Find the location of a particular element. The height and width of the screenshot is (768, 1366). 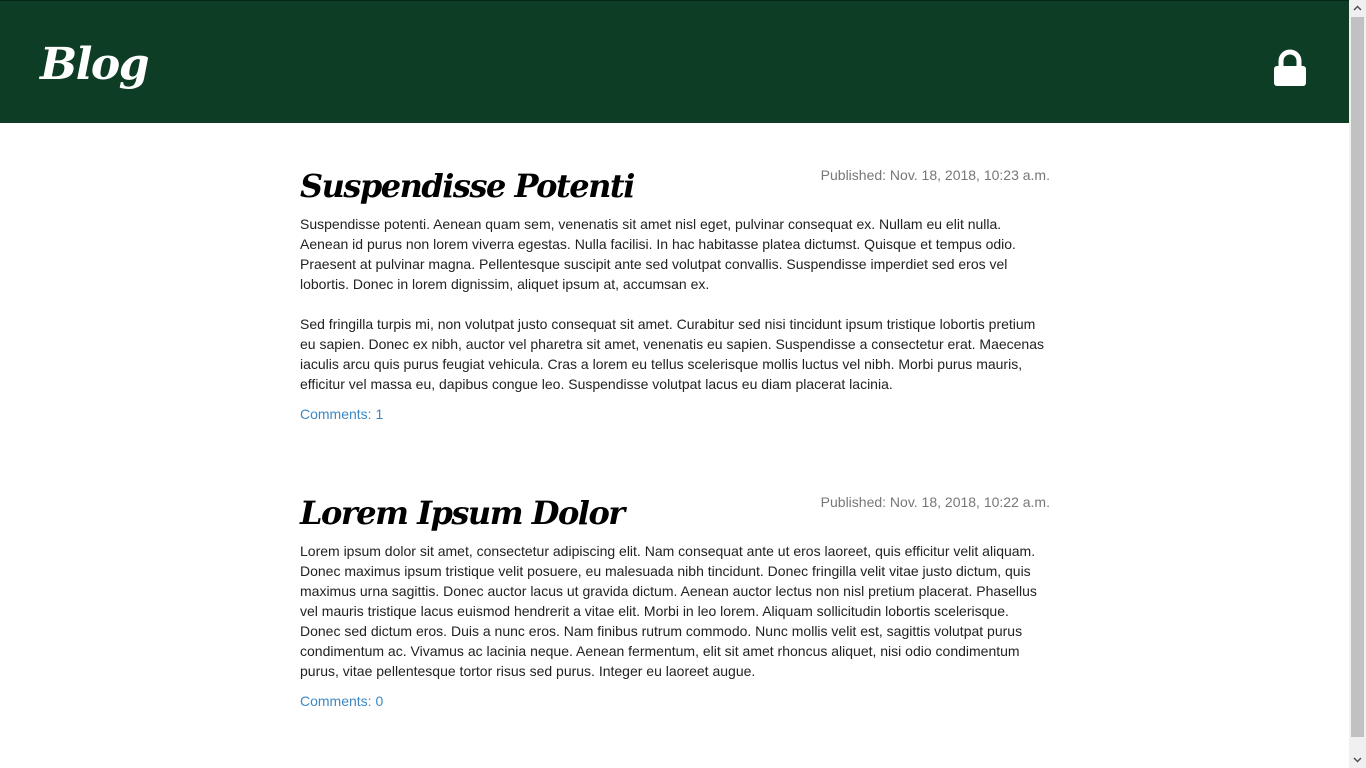

comments-link: Comments: 1 is located at coordinates (341, 414).